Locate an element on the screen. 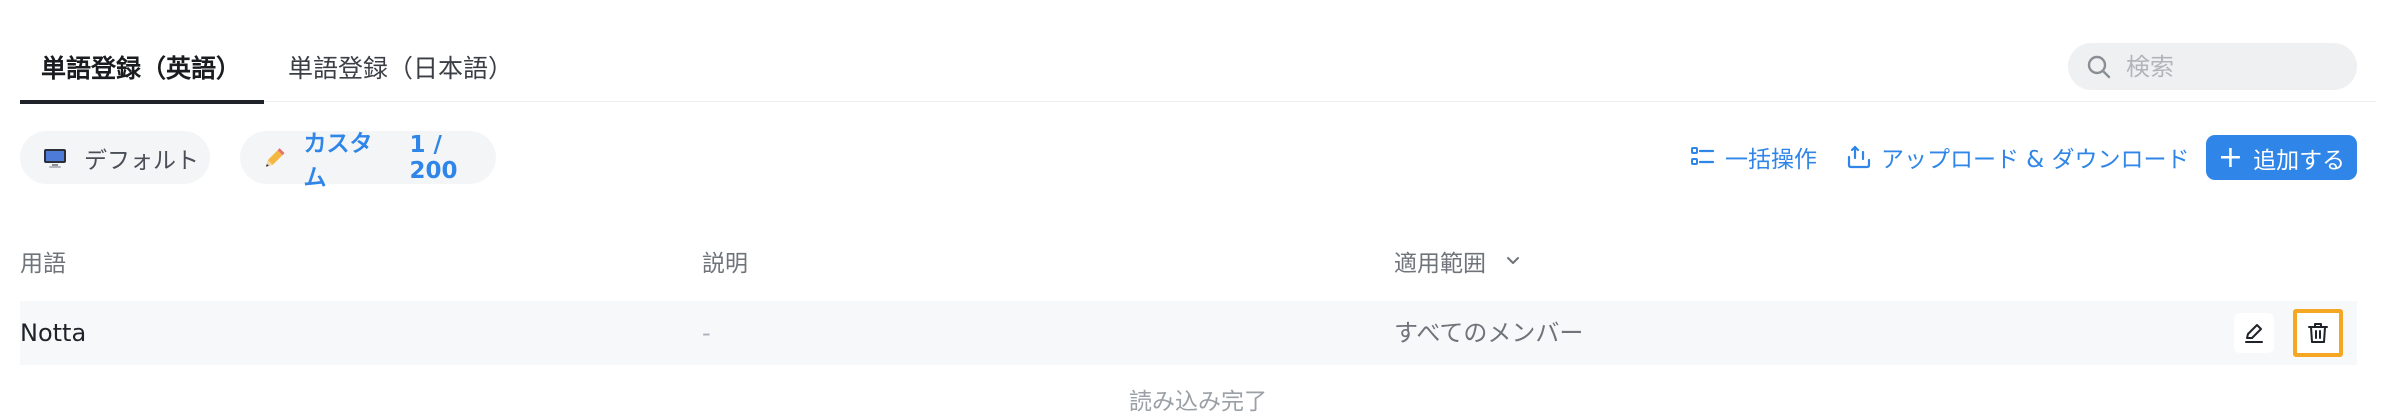 Image resolution: width=2396 pixels, height=418 pixels. custom-filter-chip: カスタム 1 / 200 is located at coordinates (368, 161).